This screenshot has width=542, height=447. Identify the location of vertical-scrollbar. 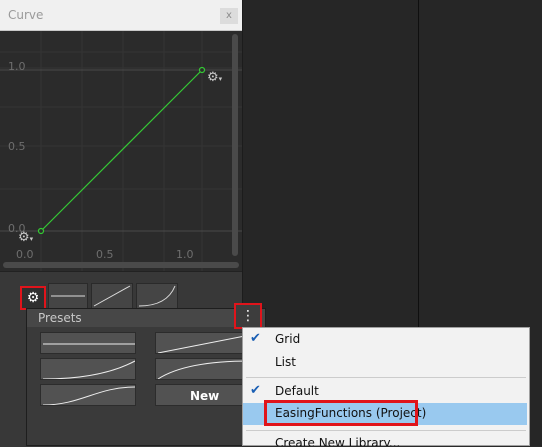
(235, 145).